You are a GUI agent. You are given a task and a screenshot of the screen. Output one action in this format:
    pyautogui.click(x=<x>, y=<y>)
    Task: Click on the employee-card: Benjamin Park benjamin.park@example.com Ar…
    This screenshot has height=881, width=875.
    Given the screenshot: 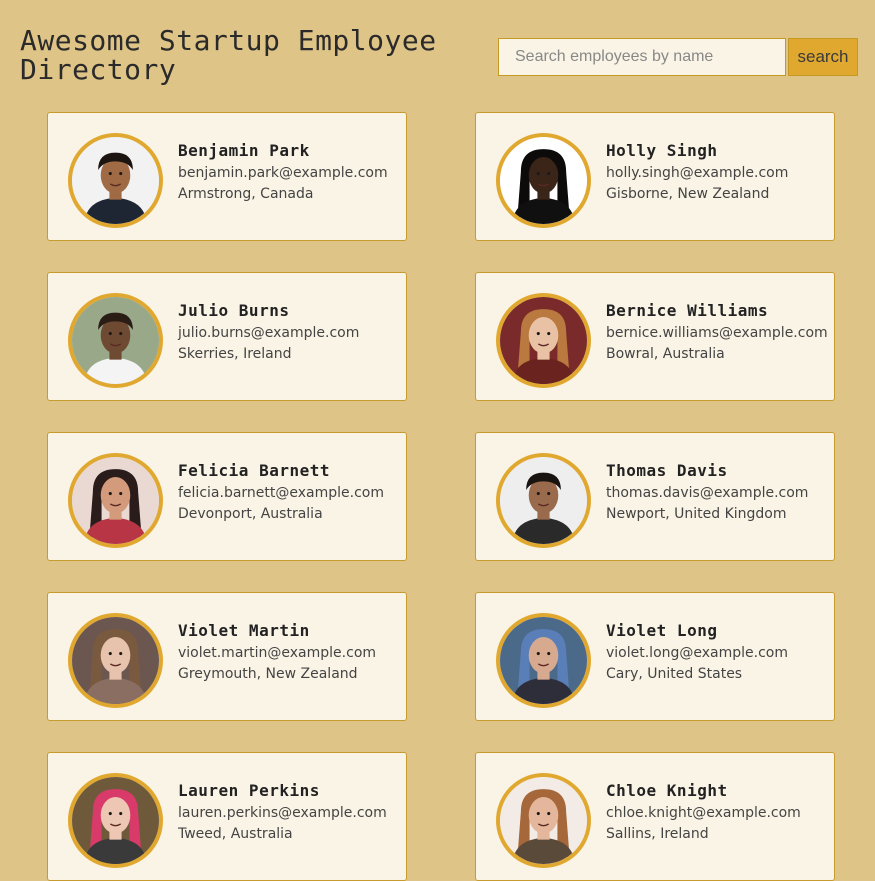 What is the action you would take?
    pyautogui.click(x=227, y=176)
    